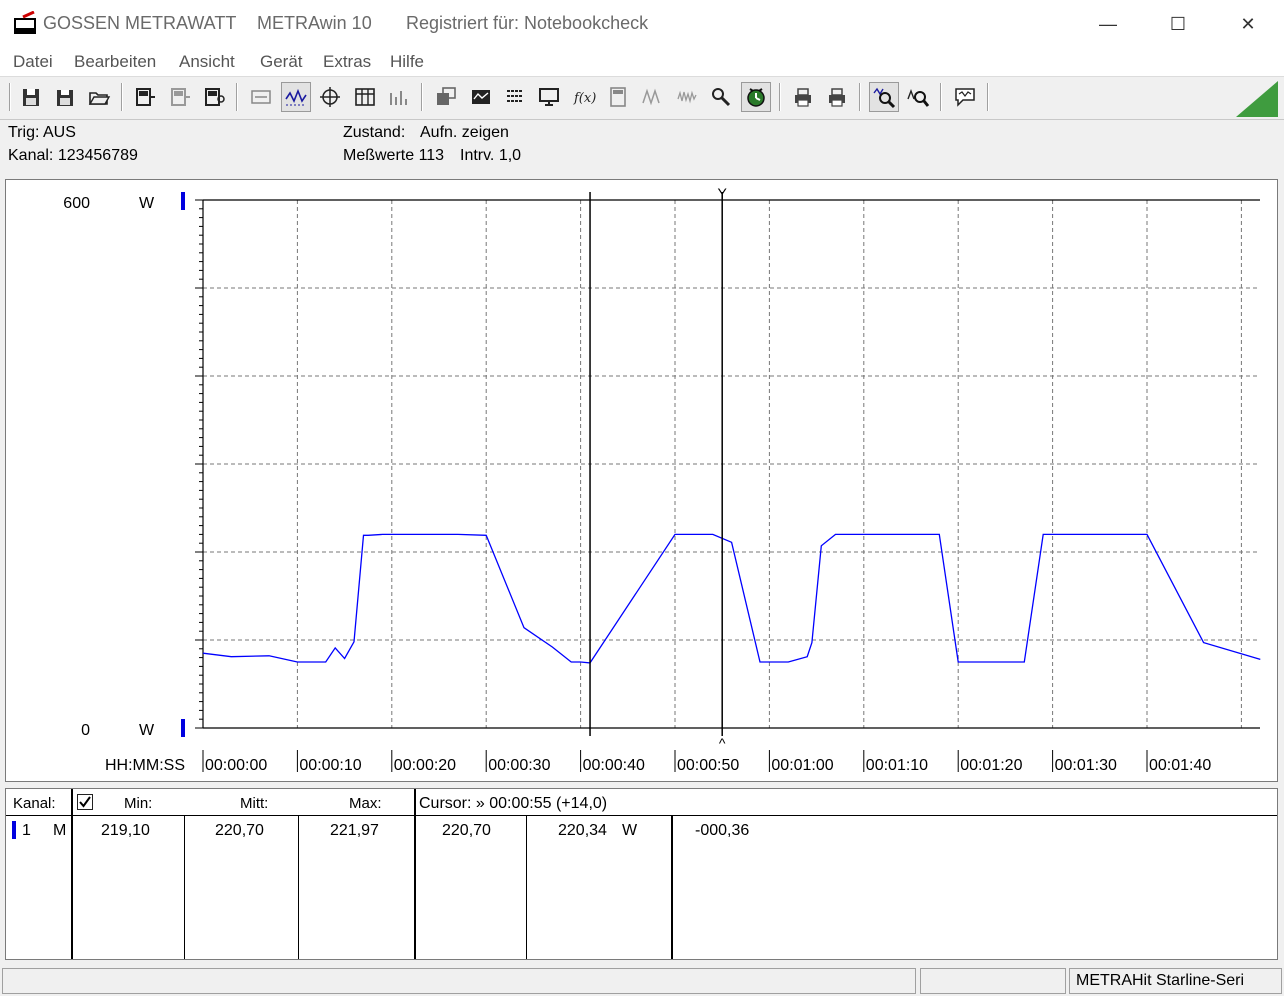 The height and width of the screenshot is (996, 1284). What do you see at coordinates (630, 830) in the screenshot?
I see `cursor-unit: W` at bounding box center [630, 830].